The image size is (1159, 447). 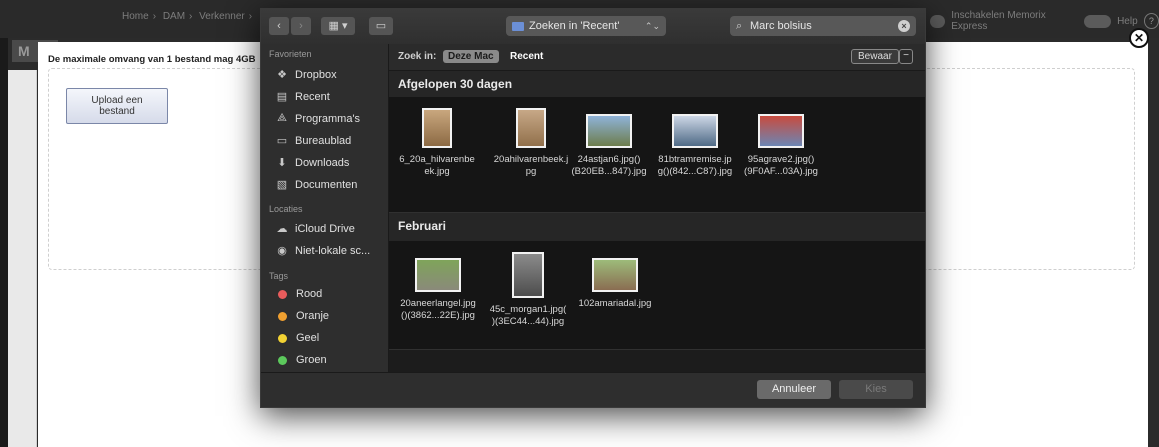 I want to click on file-item: 20aneerlangel.jpg ()(3862...22E).jpg, so click(x=438, y=290).